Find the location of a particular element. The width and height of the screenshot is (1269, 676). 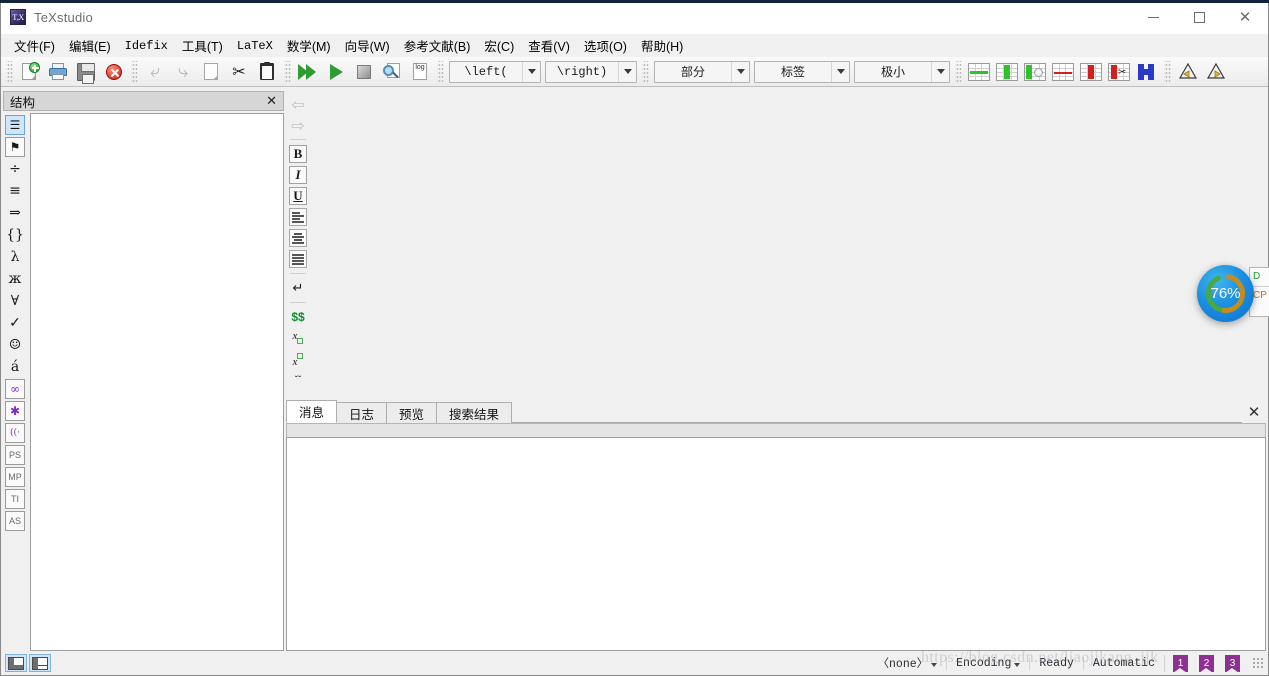

sidebar-structure-icon: ☰ is located at coordinates (15, 125).